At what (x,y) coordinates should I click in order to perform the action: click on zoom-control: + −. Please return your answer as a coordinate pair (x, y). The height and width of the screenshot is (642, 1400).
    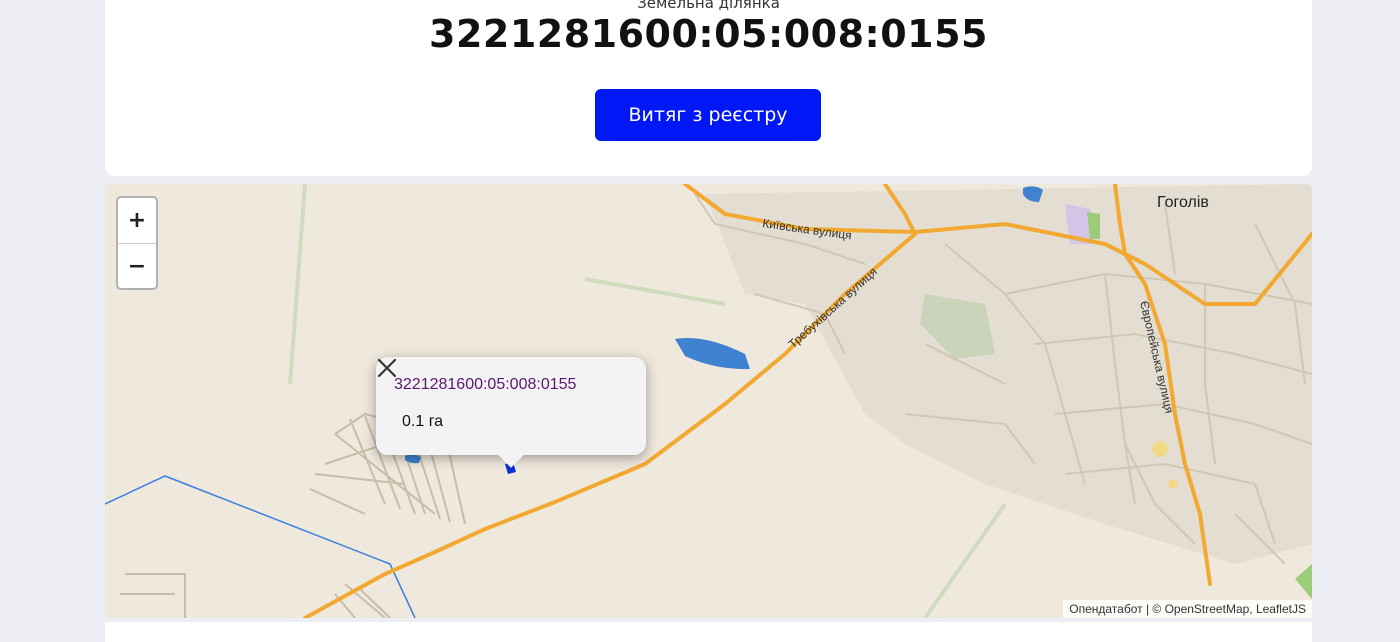
    Looking at the image, I should click on (137, 243).